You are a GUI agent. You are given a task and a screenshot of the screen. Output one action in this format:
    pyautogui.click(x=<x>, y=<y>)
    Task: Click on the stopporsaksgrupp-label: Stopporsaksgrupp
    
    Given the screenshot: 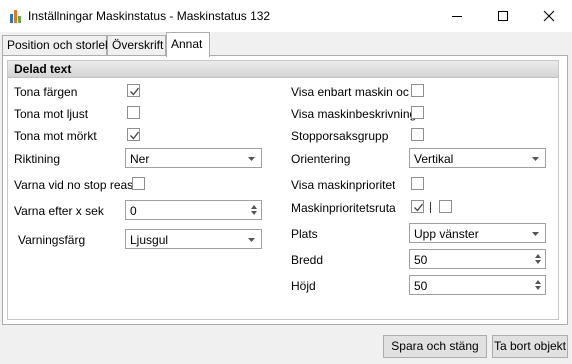 What is the action you would take?
    pyautogui.click(x=340, y=136)
    